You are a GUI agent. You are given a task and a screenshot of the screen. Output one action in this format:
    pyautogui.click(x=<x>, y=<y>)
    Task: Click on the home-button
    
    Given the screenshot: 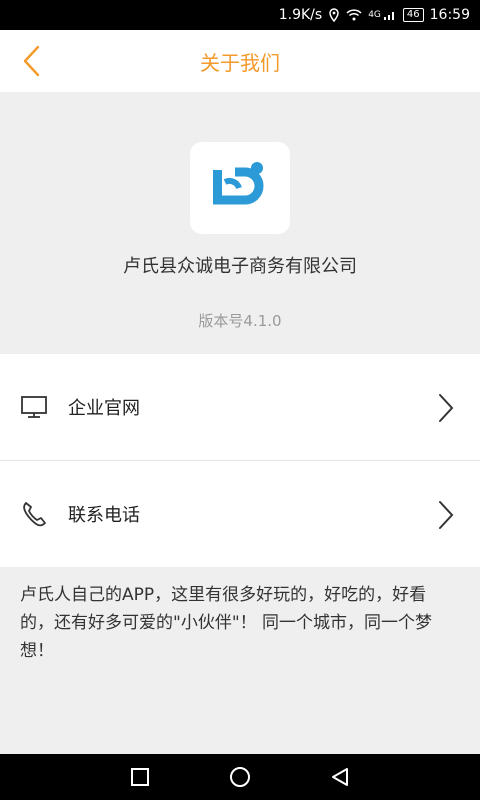 What is the action you would take?
    pyautogui.click(x=240, y=777)
    